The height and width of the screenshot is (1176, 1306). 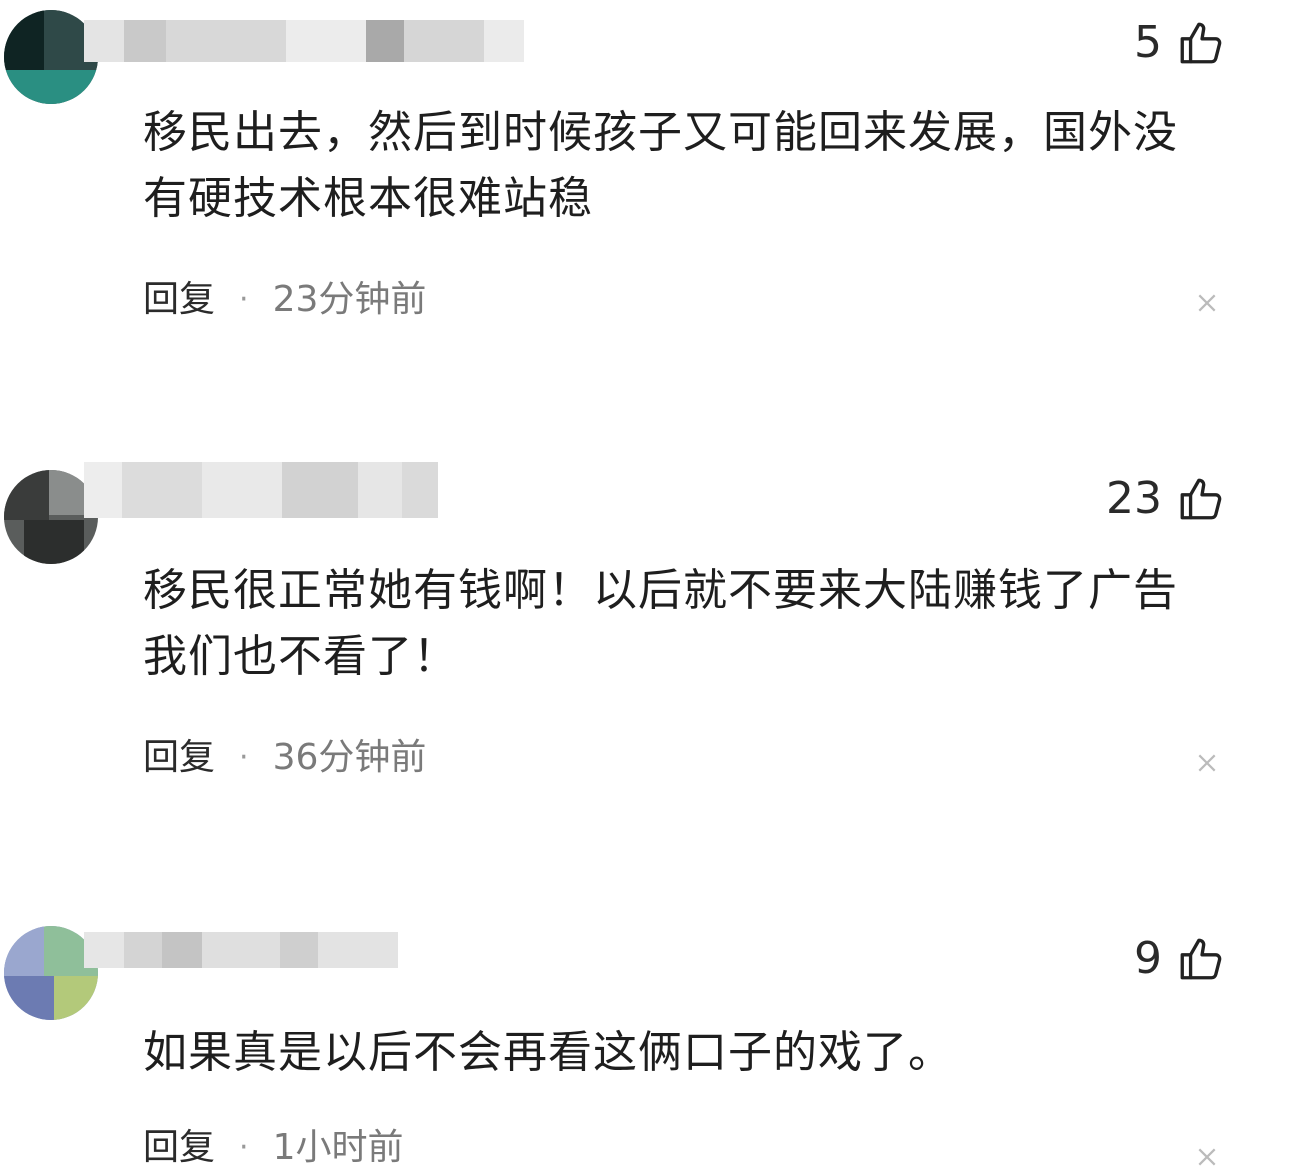 What do you see at coordinates (1134, 498) in the screenshot?
I see `like-count: 23` at bounding box center [1134, 498].